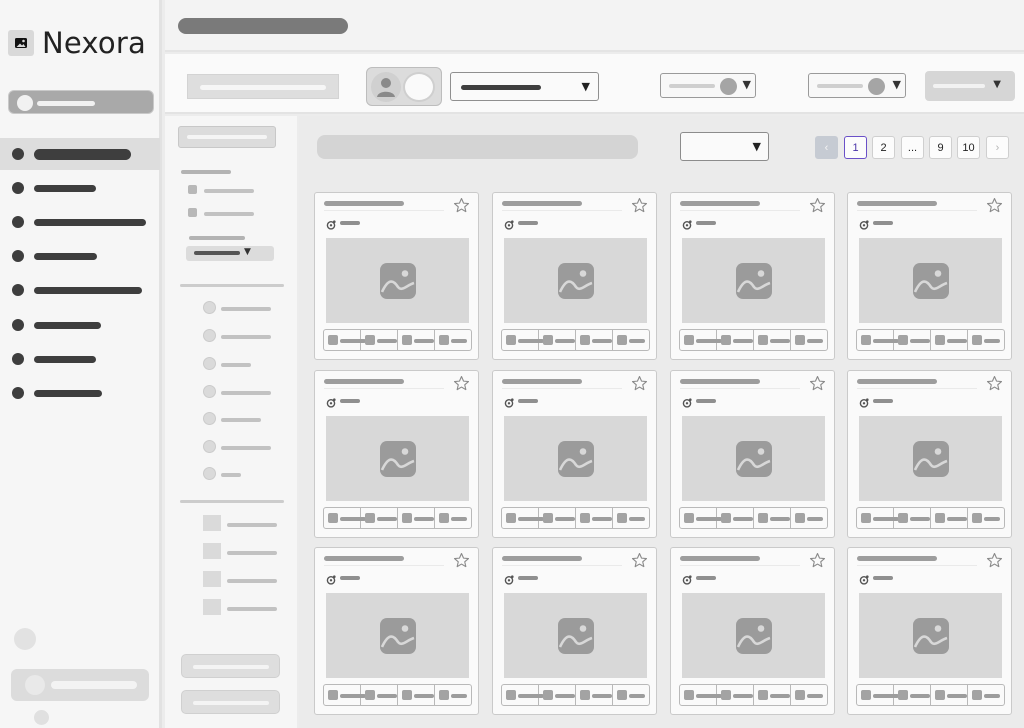 This screenshot has width=1024, height=728. What do you see at coordinates (25, 639) in the screenshot?
I see `help-icon` at bounding box center [25, 639].